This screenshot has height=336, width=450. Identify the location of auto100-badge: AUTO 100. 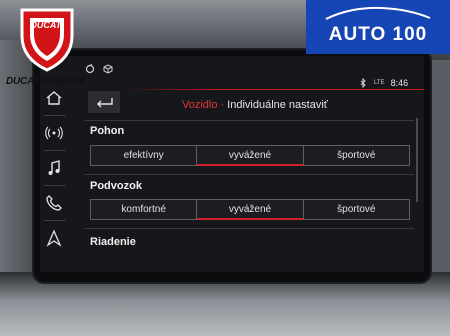
(378, 27).